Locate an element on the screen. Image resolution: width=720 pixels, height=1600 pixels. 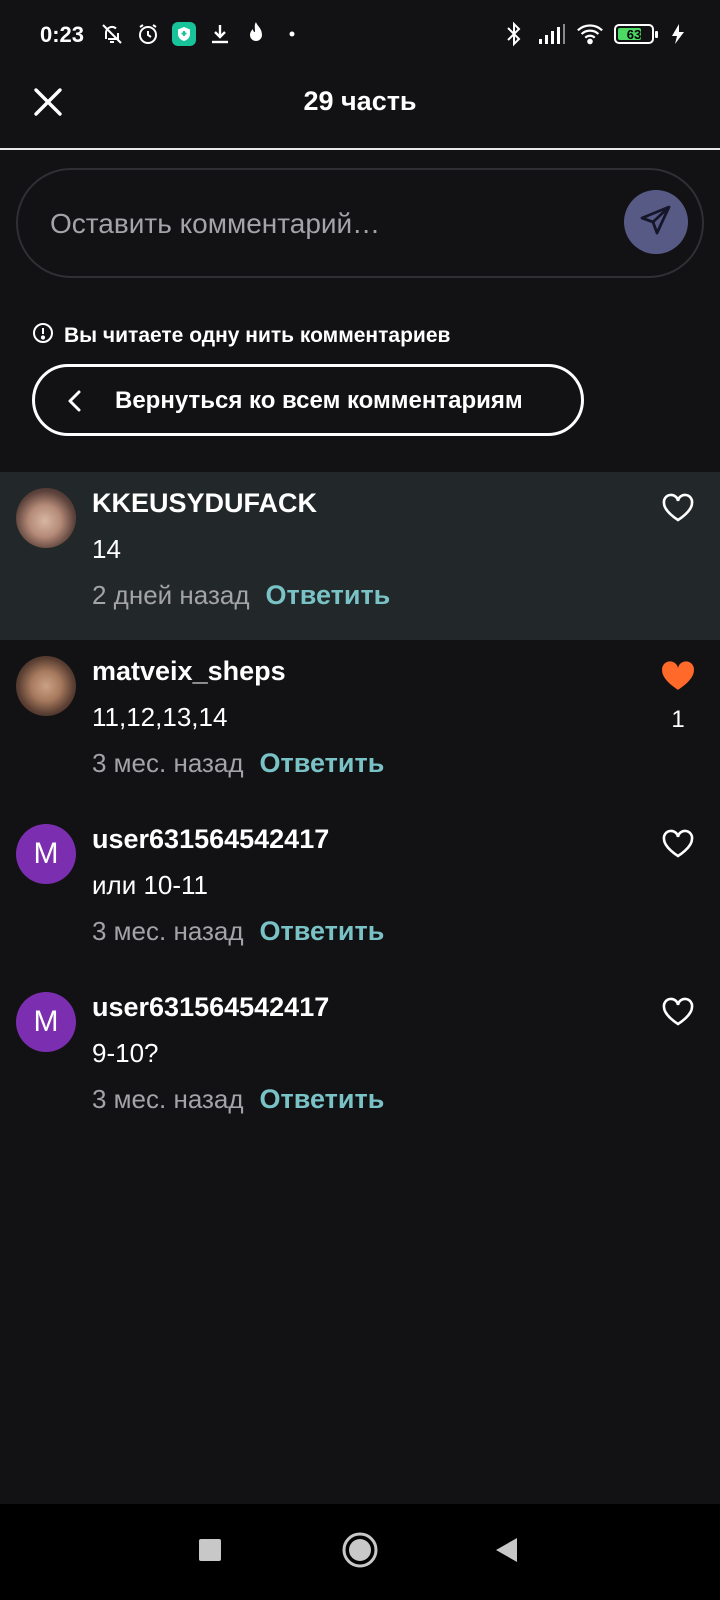
navigation-bar is located at coordinates (360, 1552).